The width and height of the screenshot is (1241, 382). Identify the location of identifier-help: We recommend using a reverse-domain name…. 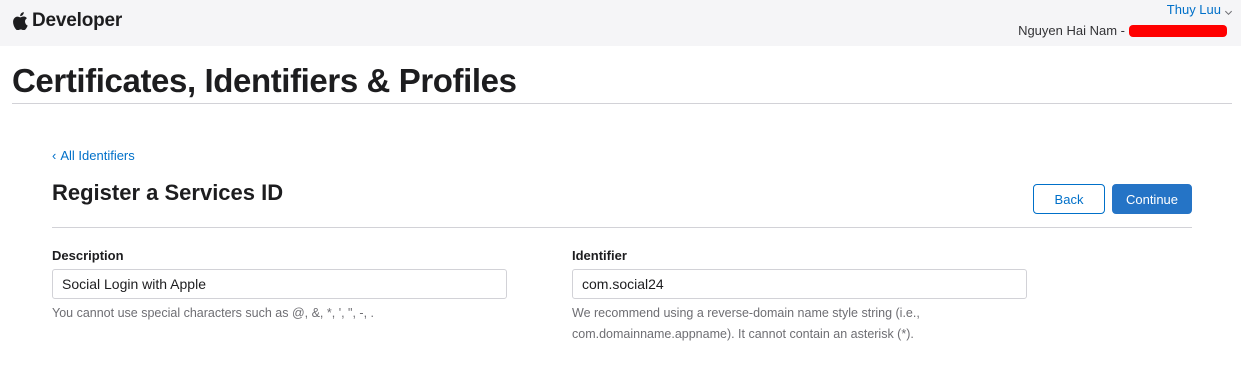
(746, 323).